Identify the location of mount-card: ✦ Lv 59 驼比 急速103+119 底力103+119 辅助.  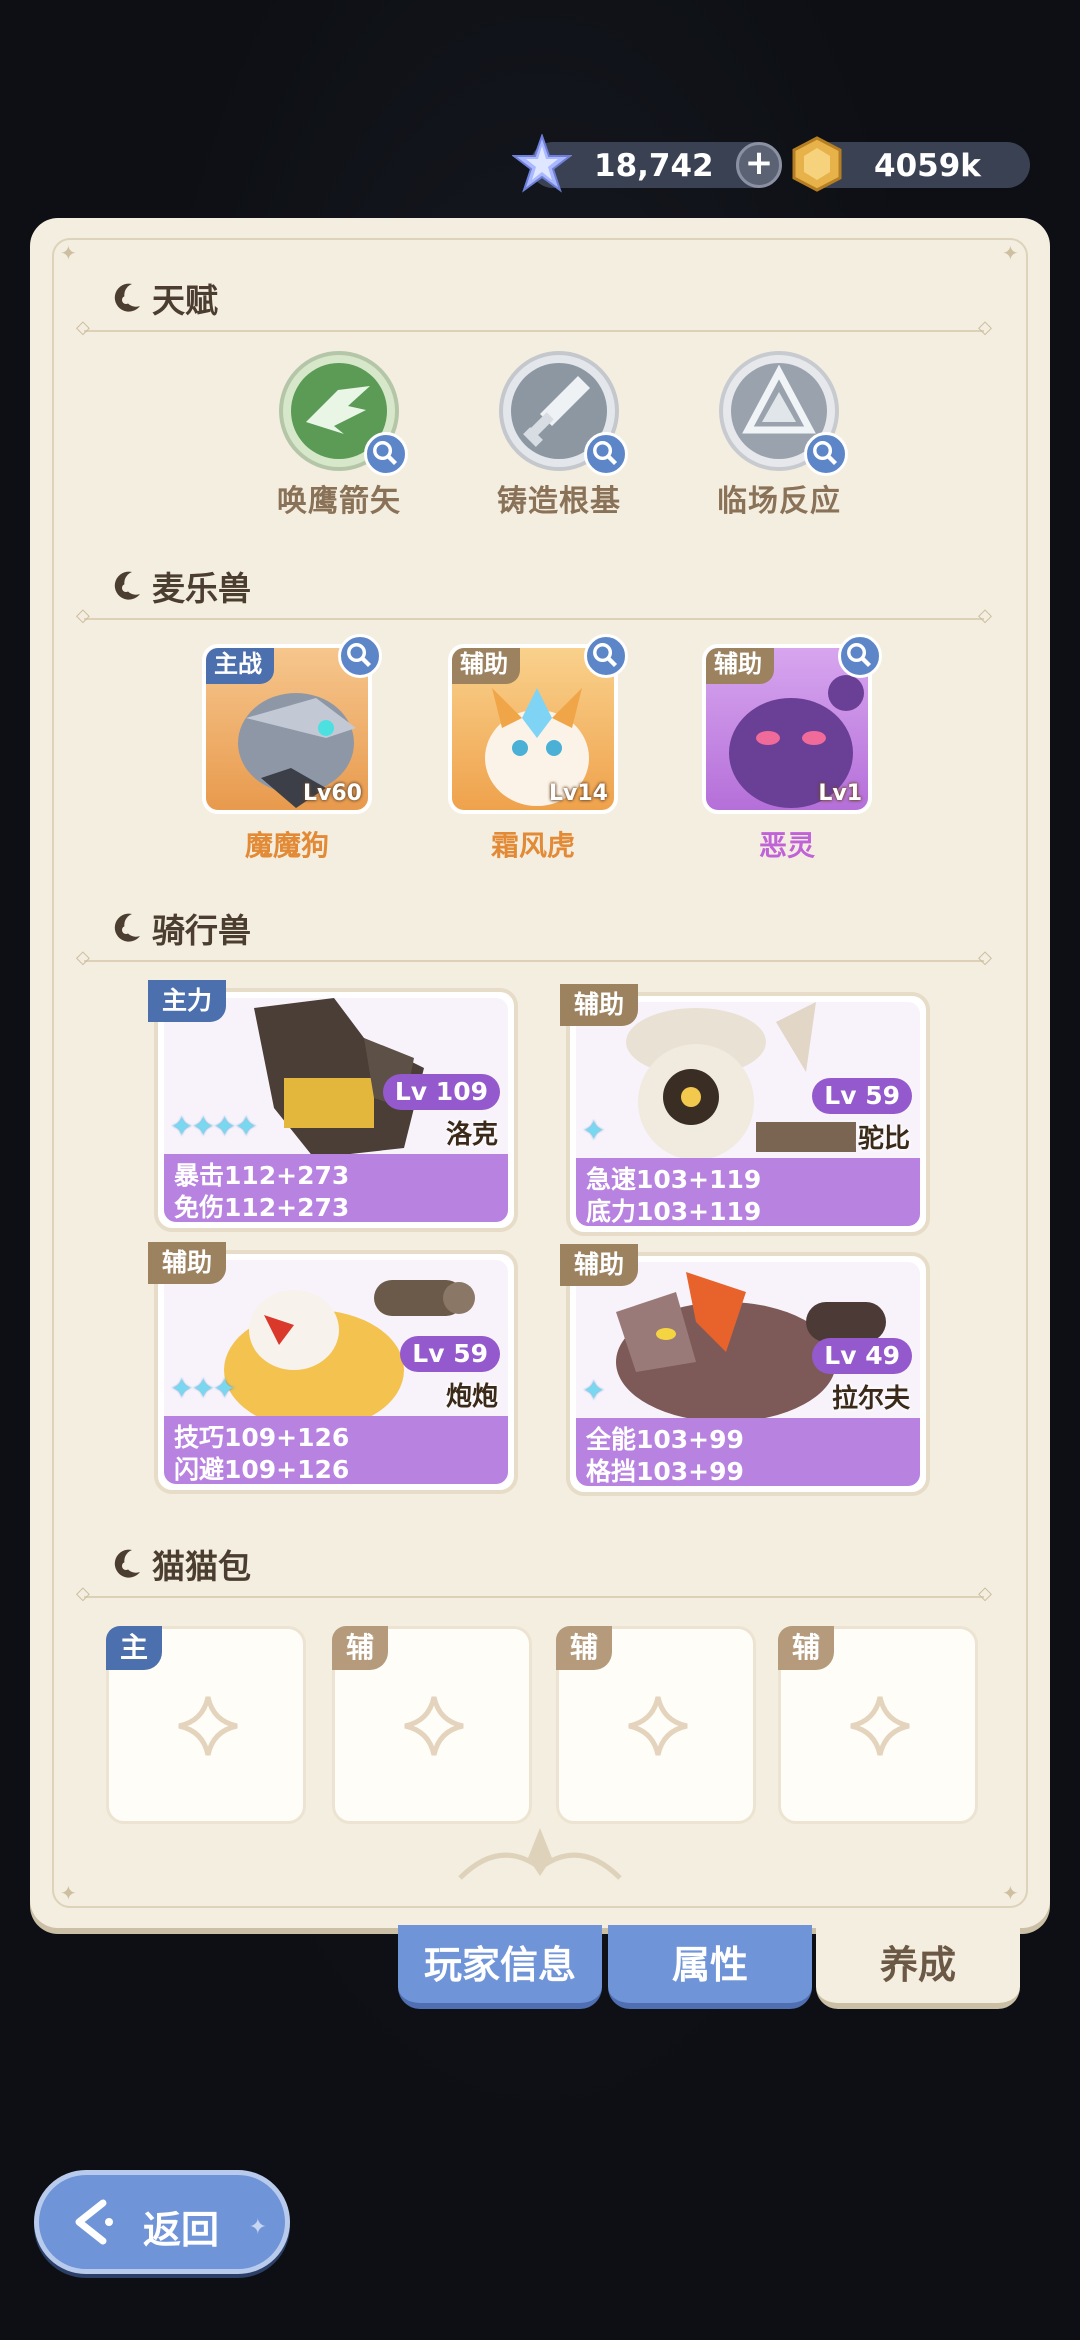
(745, 1110).